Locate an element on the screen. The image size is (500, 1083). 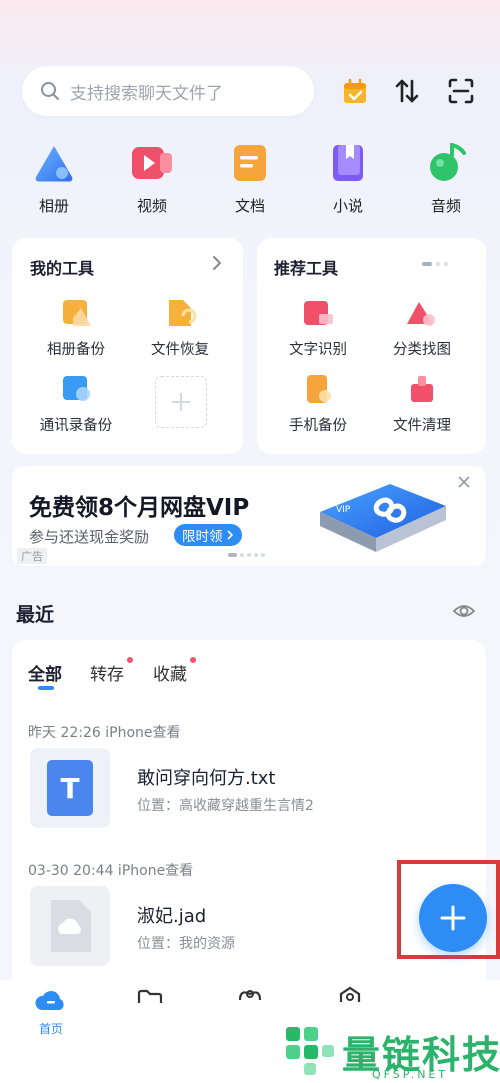
nav-share is located at coordinates (250, 996).